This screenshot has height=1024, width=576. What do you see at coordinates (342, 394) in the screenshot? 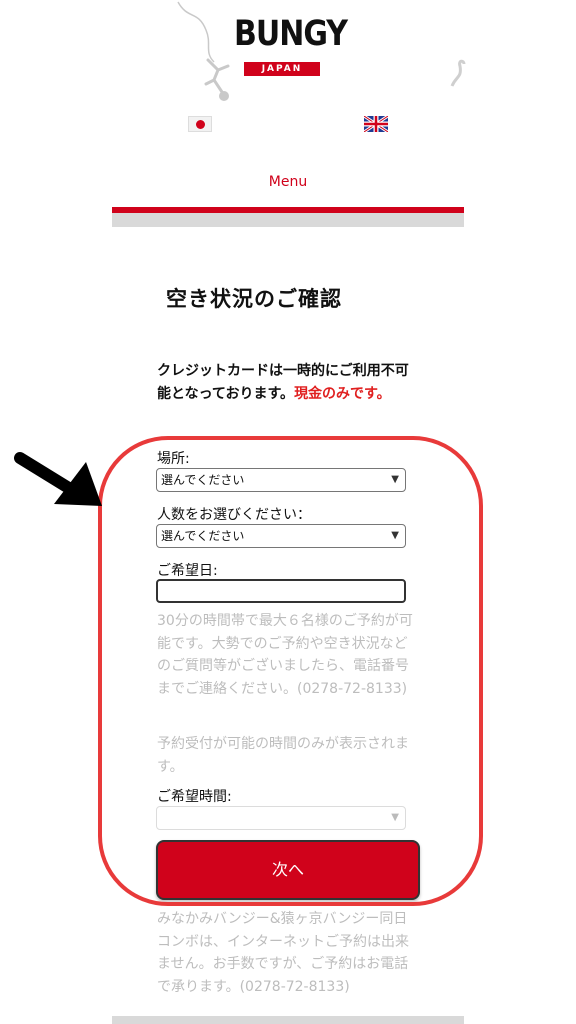
I see `notice-cash-only: 現金のみです。` at bounding box center [342, 394].